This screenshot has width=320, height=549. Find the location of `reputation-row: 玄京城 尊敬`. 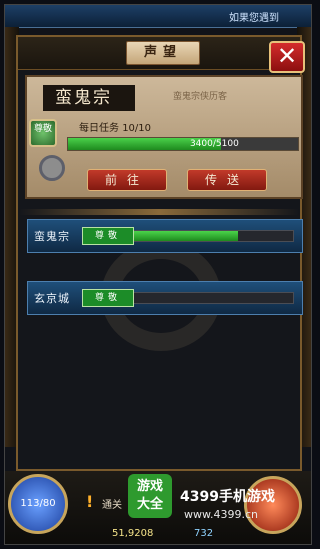

reputation-row: 玄京城 尊敬 is located at coordinates (165, 298).